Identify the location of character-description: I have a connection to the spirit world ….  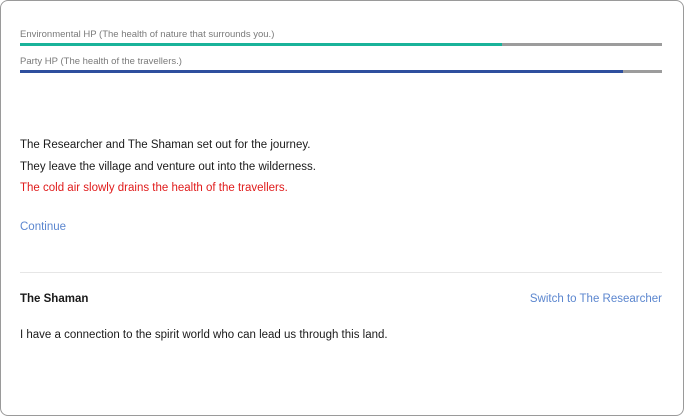
(204, 335).